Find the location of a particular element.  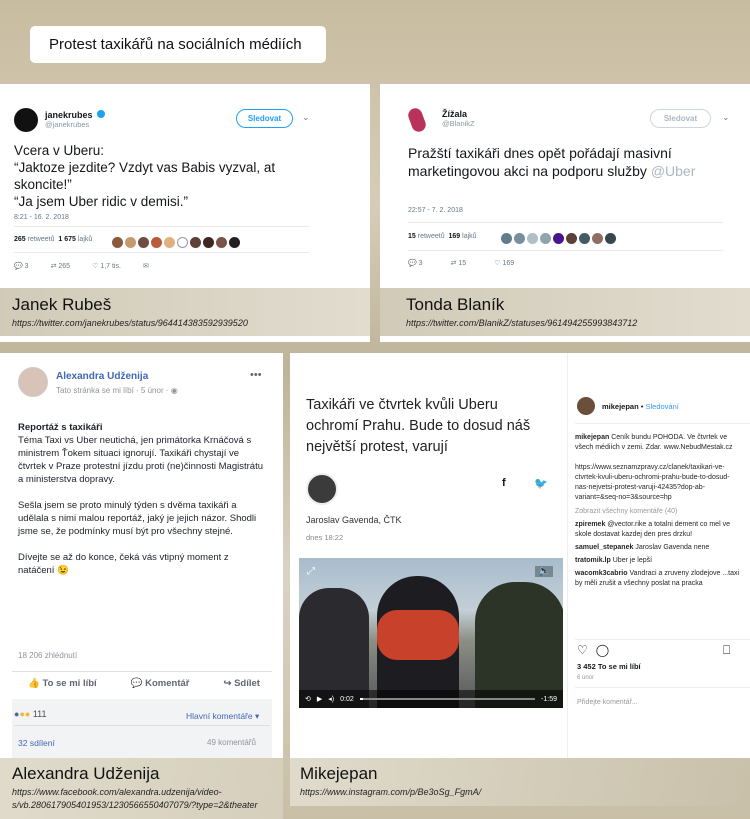

fullscreen-icon: ⤢ is located at coordinates (311, 571).